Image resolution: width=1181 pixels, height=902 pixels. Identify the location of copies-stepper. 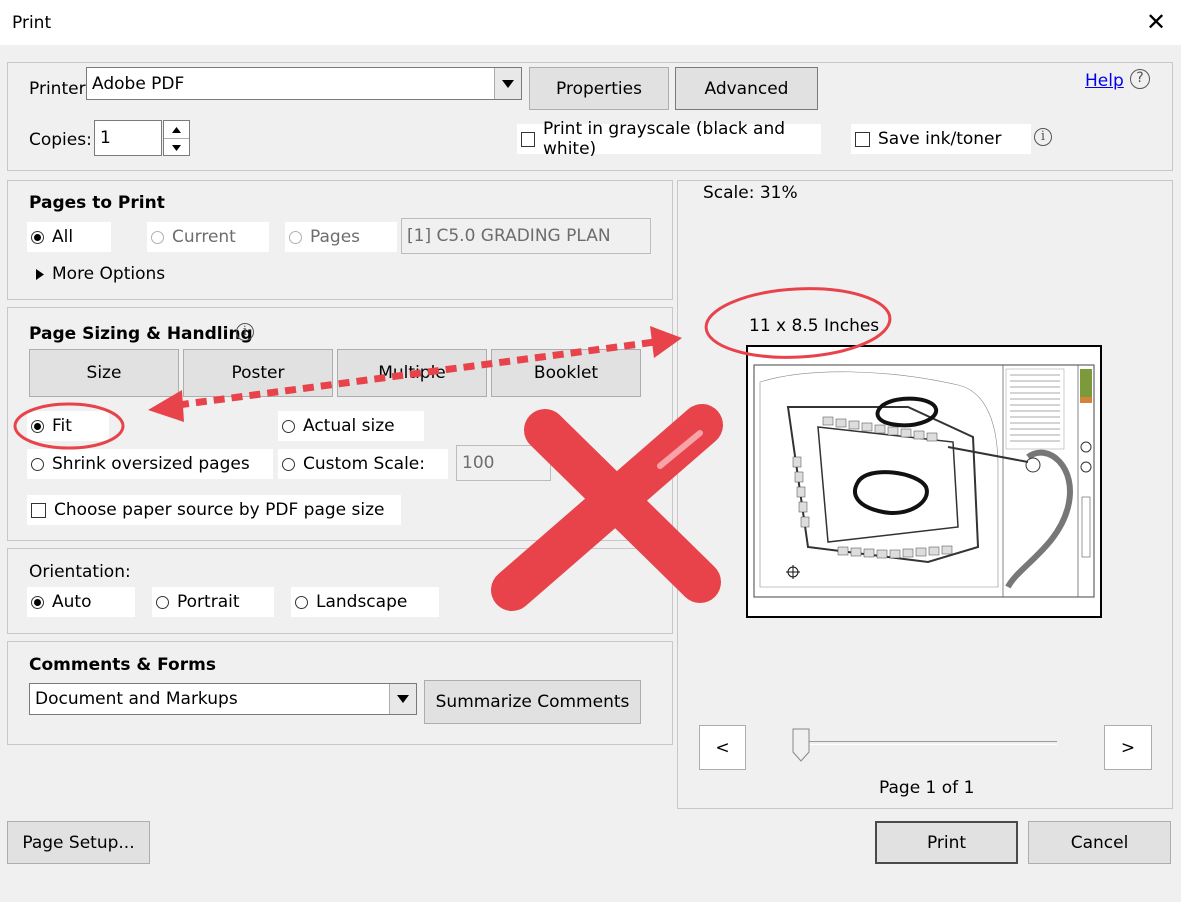
(176, 138).